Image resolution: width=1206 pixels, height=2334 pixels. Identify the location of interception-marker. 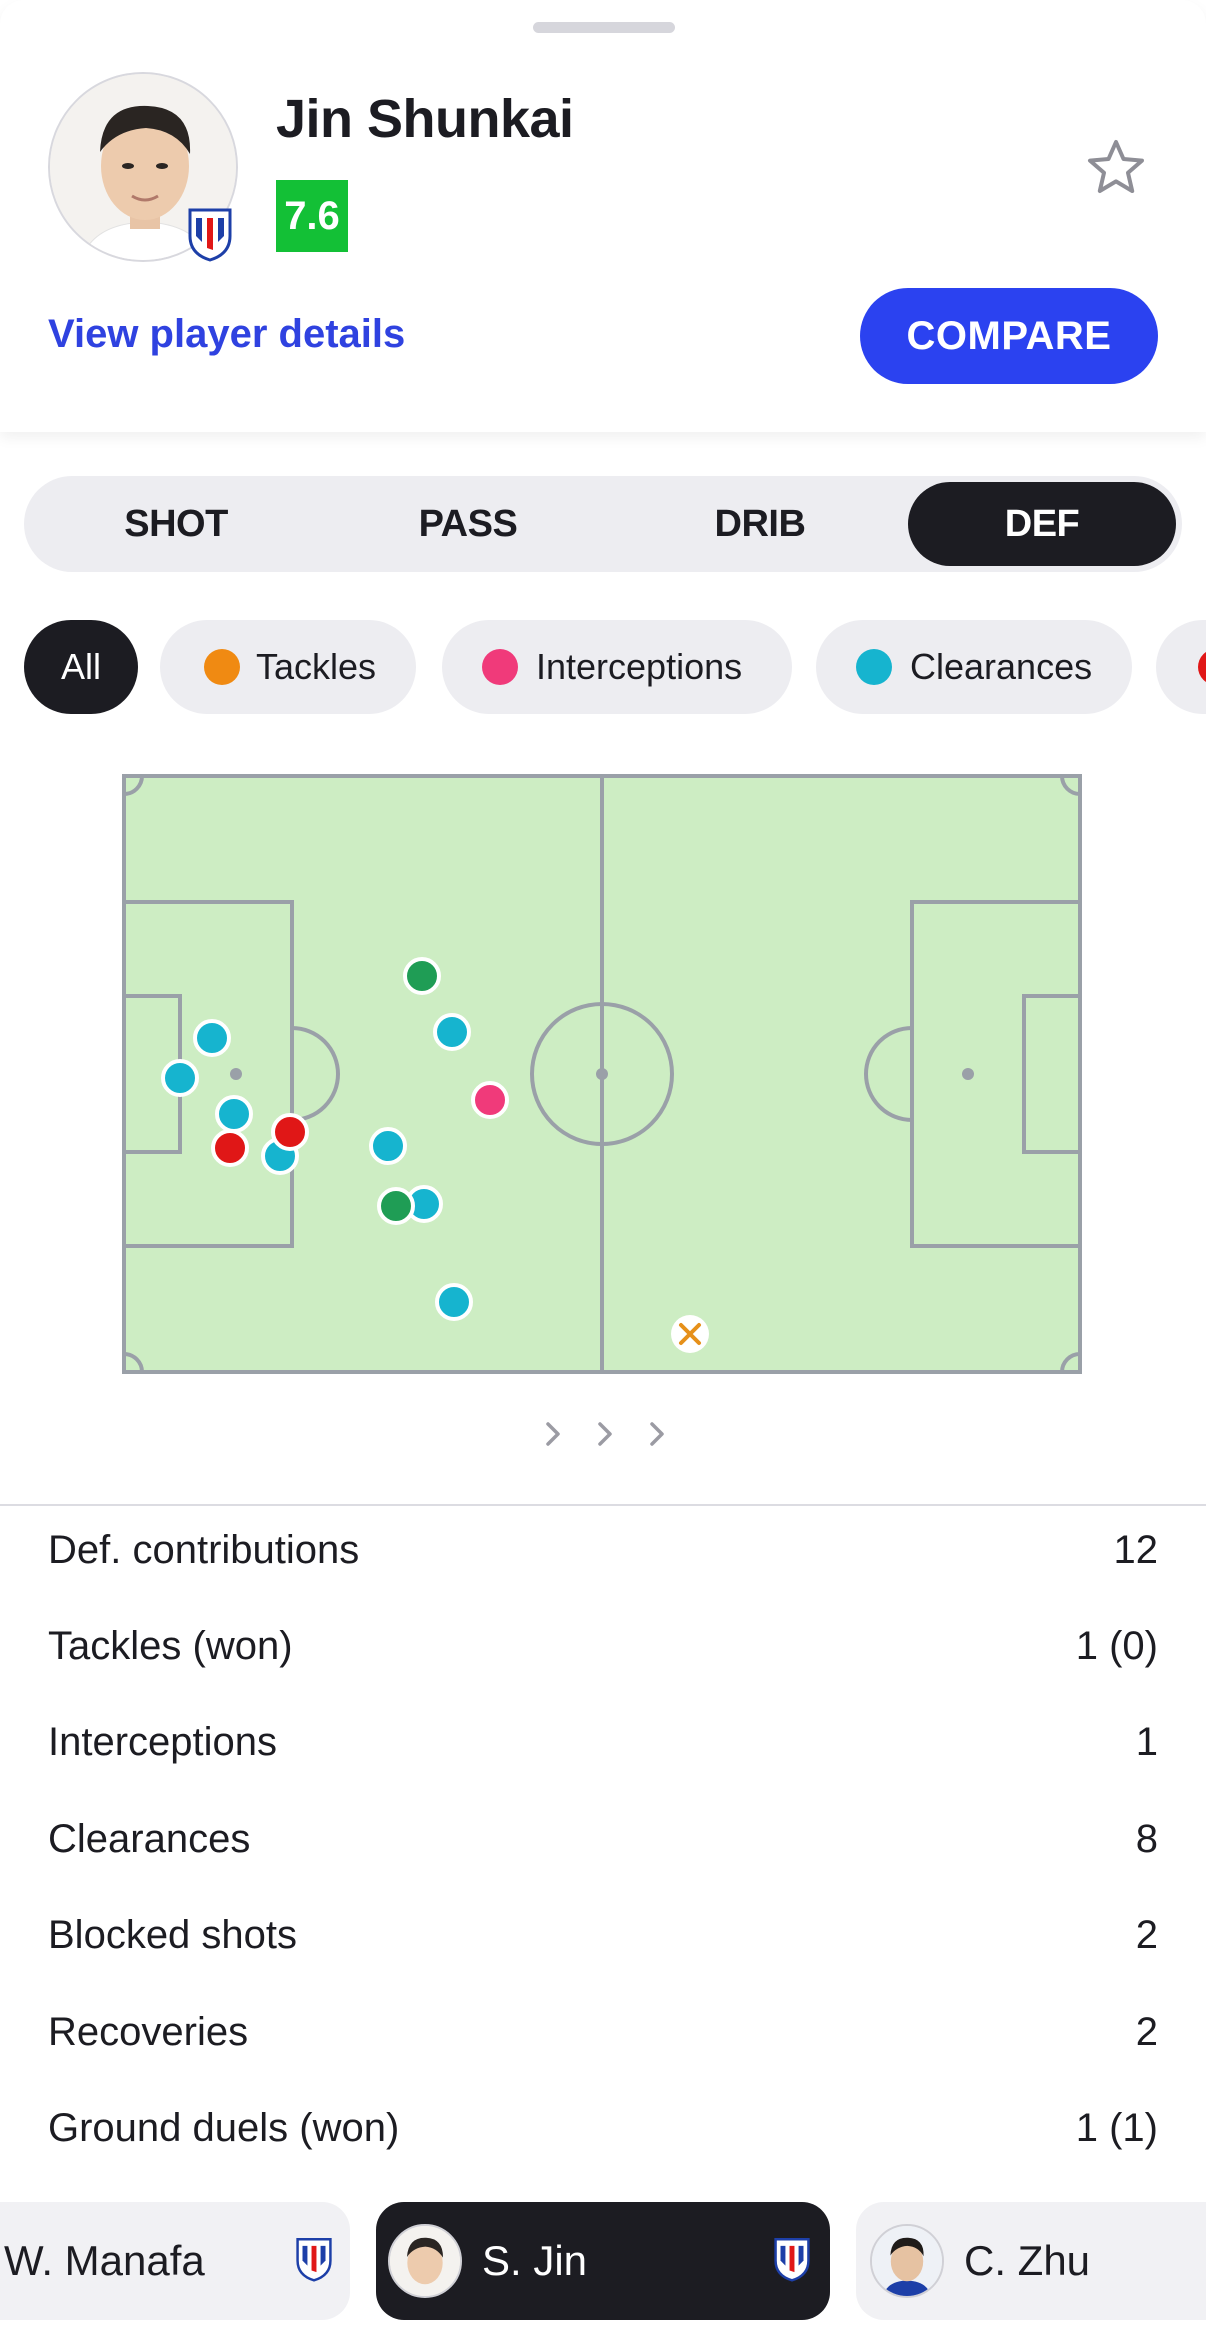
(490, 1100).